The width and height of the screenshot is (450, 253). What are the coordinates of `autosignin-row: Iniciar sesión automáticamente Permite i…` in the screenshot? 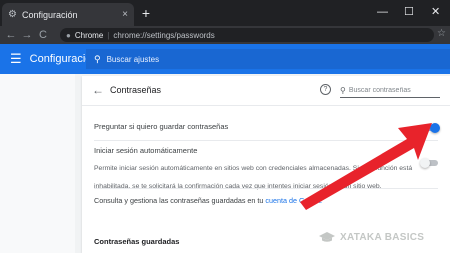 It's located at (254, 169).